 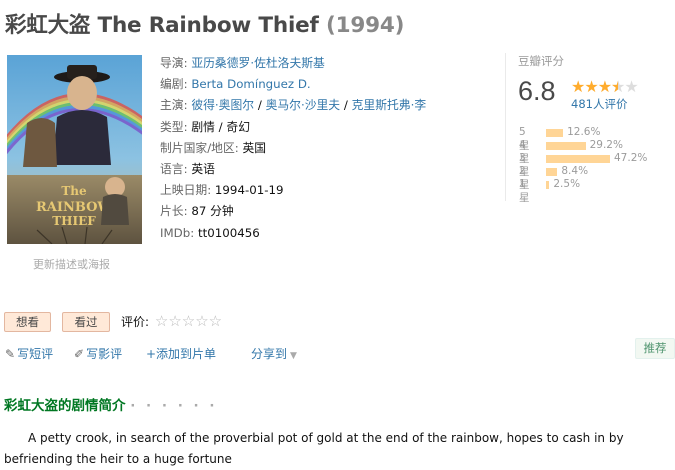 What do you see at coordinates (174, 126) in the screenshot?
I see `genre-label: 类型:` at bounding box center [174, 126].